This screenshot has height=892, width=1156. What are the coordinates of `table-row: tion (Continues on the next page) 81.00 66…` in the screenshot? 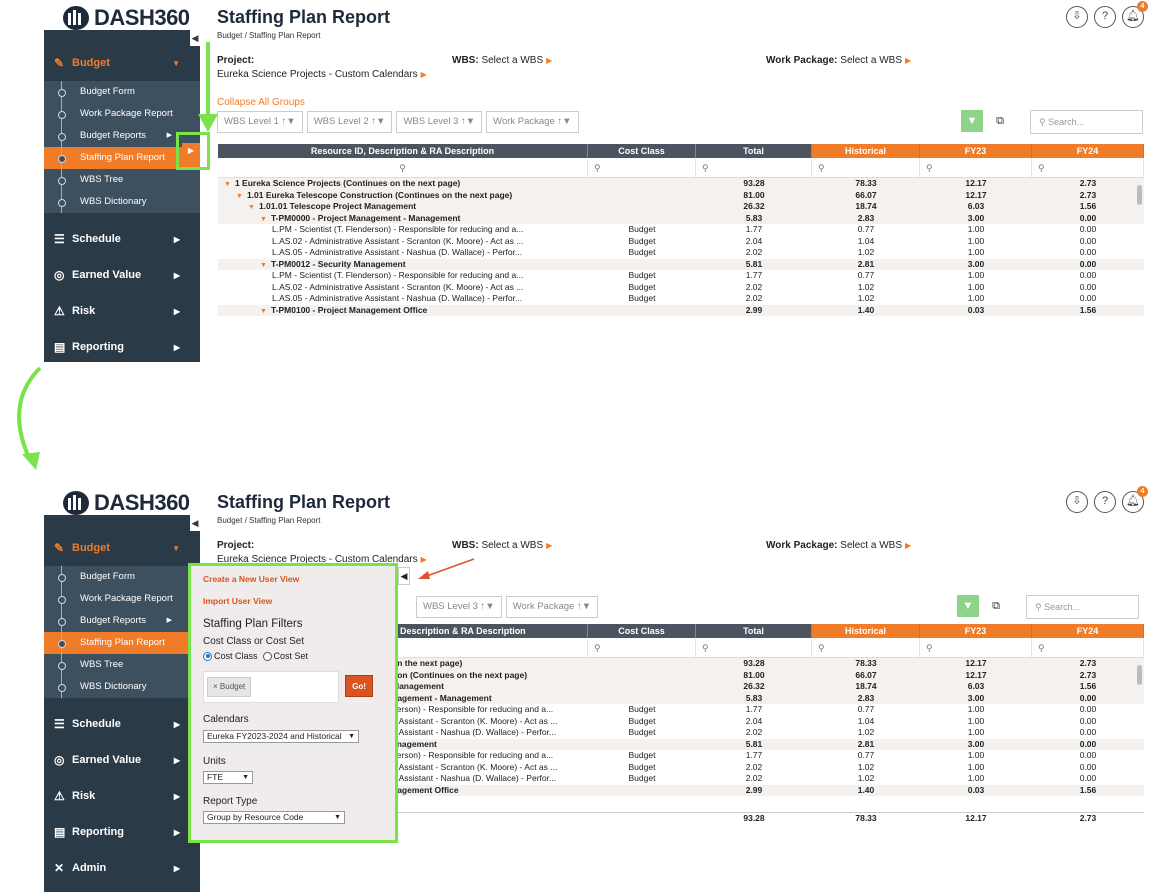 It's located at (768, 675).